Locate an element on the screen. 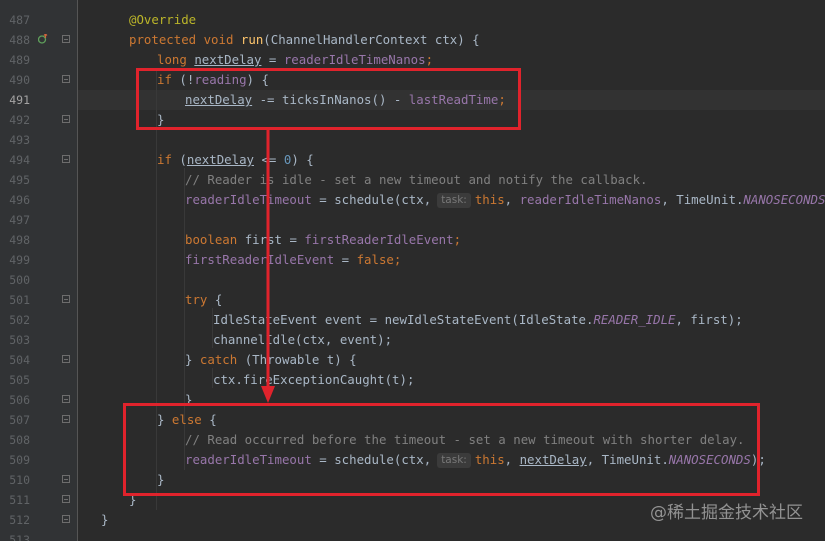 Image resolution: width=825 pixels, height=541 pixels. code-text: channelIdle(ctx, event); is located at coordinates (303, 339).